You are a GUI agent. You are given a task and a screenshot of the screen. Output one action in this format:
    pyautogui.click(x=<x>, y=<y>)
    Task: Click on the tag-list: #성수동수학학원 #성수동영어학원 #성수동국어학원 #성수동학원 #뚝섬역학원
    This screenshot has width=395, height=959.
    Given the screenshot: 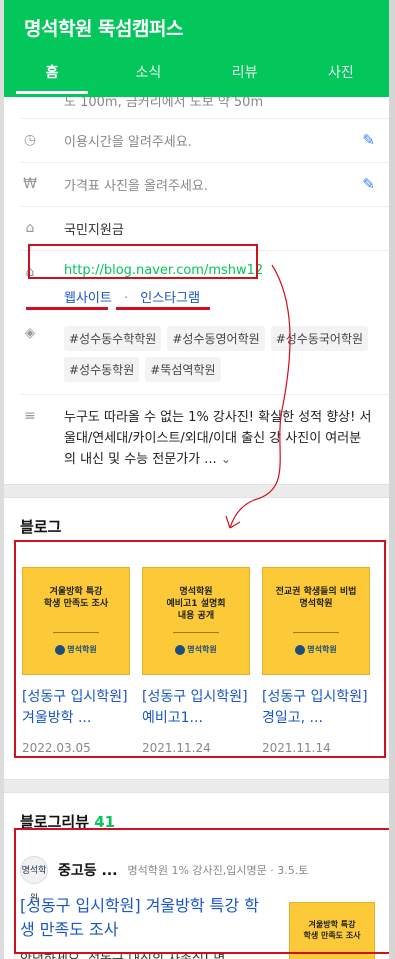 What is the action you would take?
    pyautogui.click(x=218, y=354)
    